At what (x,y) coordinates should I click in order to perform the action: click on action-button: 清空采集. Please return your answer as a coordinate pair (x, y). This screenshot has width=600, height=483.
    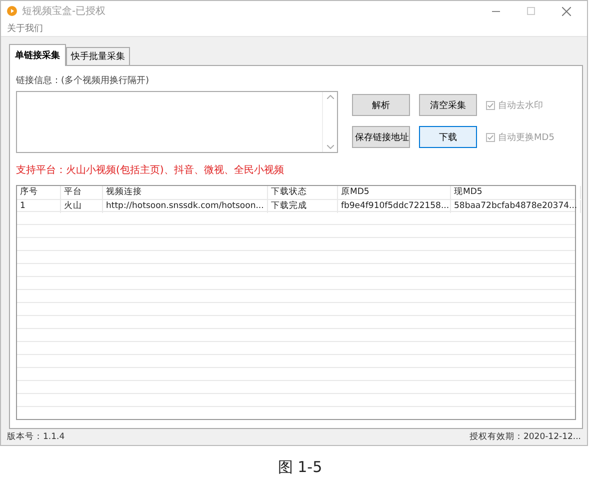
    Looking at the image, I should click on (448, 105).